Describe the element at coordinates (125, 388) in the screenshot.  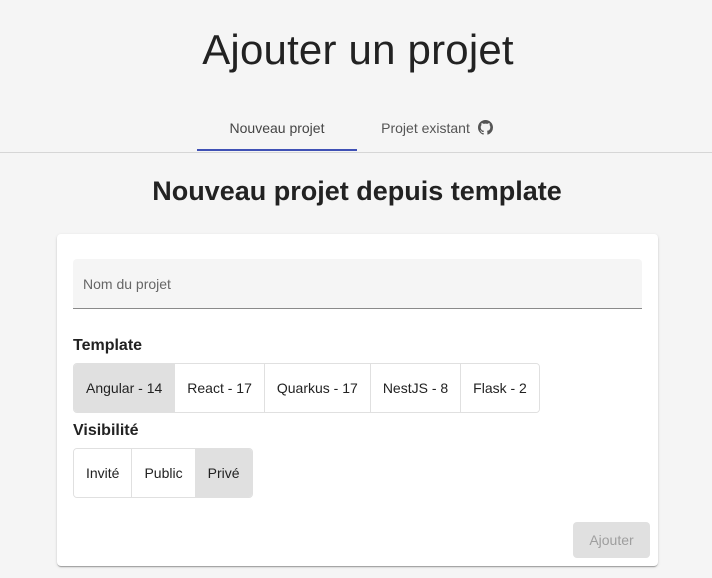
I see `template-option-angular: Angular - 14` at that location.